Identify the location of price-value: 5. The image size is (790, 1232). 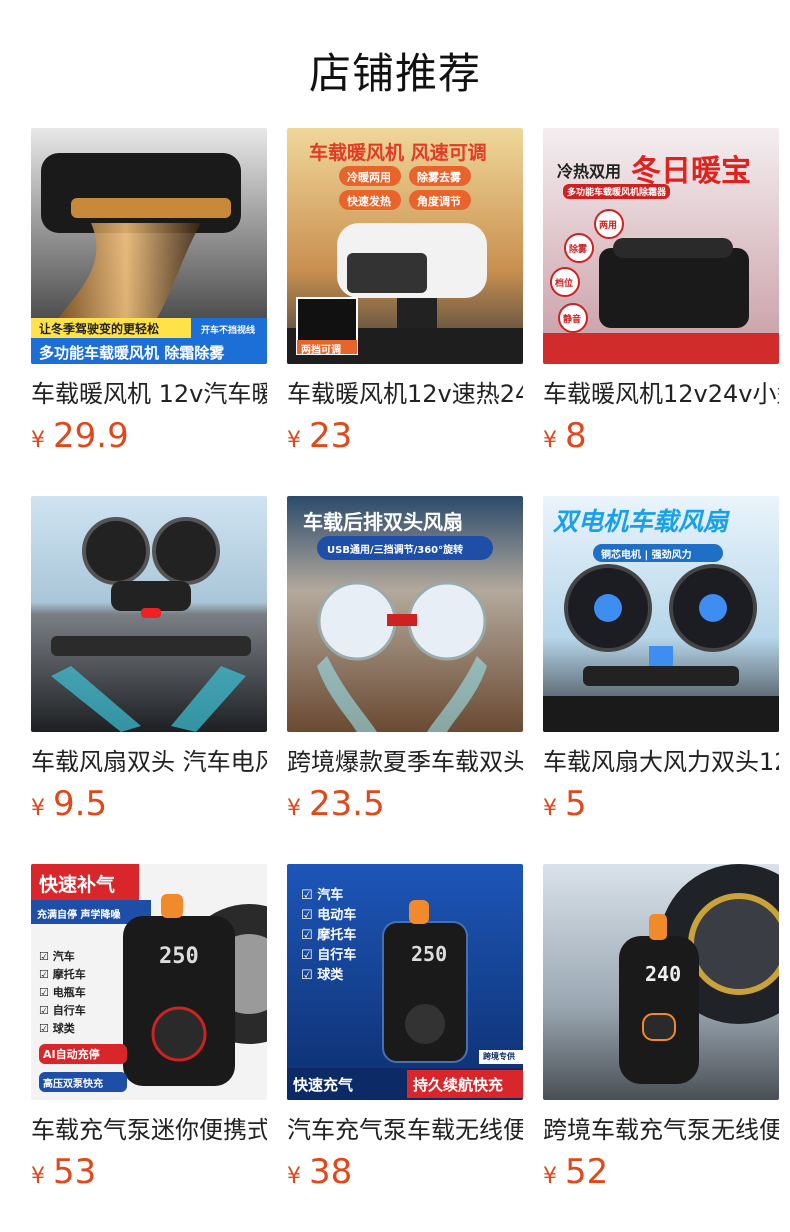
(576, 804).